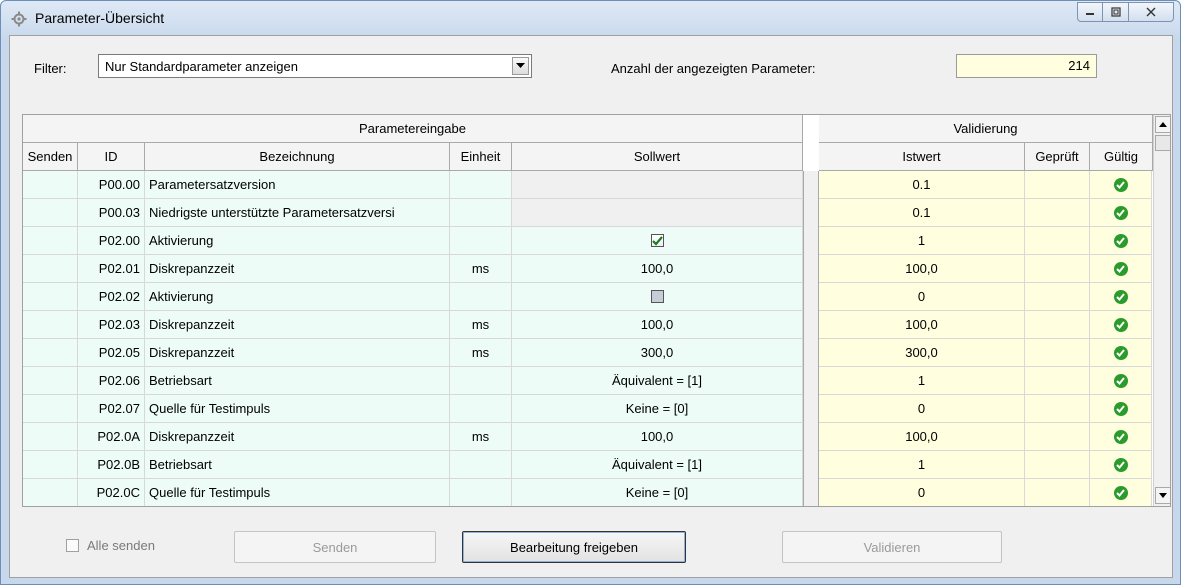  I want to click on table-row: P02.00 Aktivierung 1, so click(588, 241).